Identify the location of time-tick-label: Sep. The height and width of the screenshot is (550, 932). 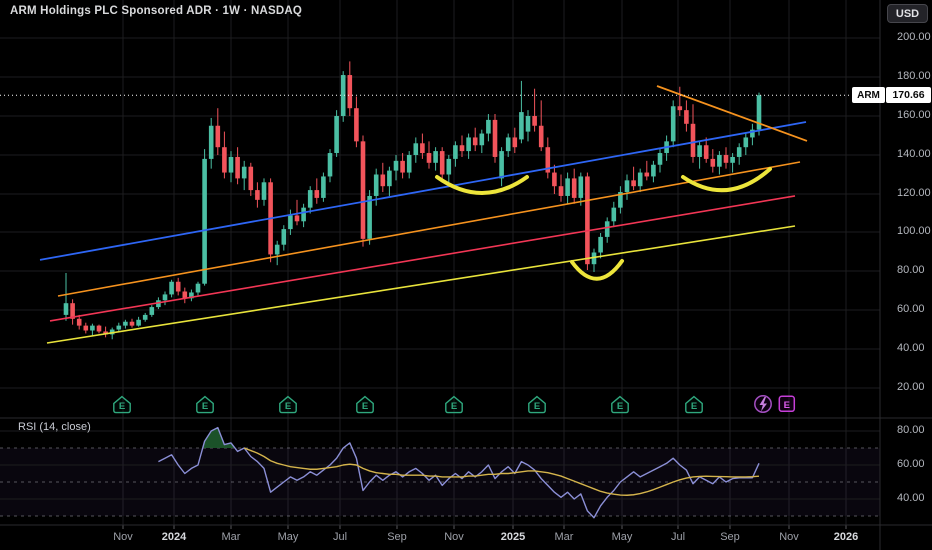
(397, 537).